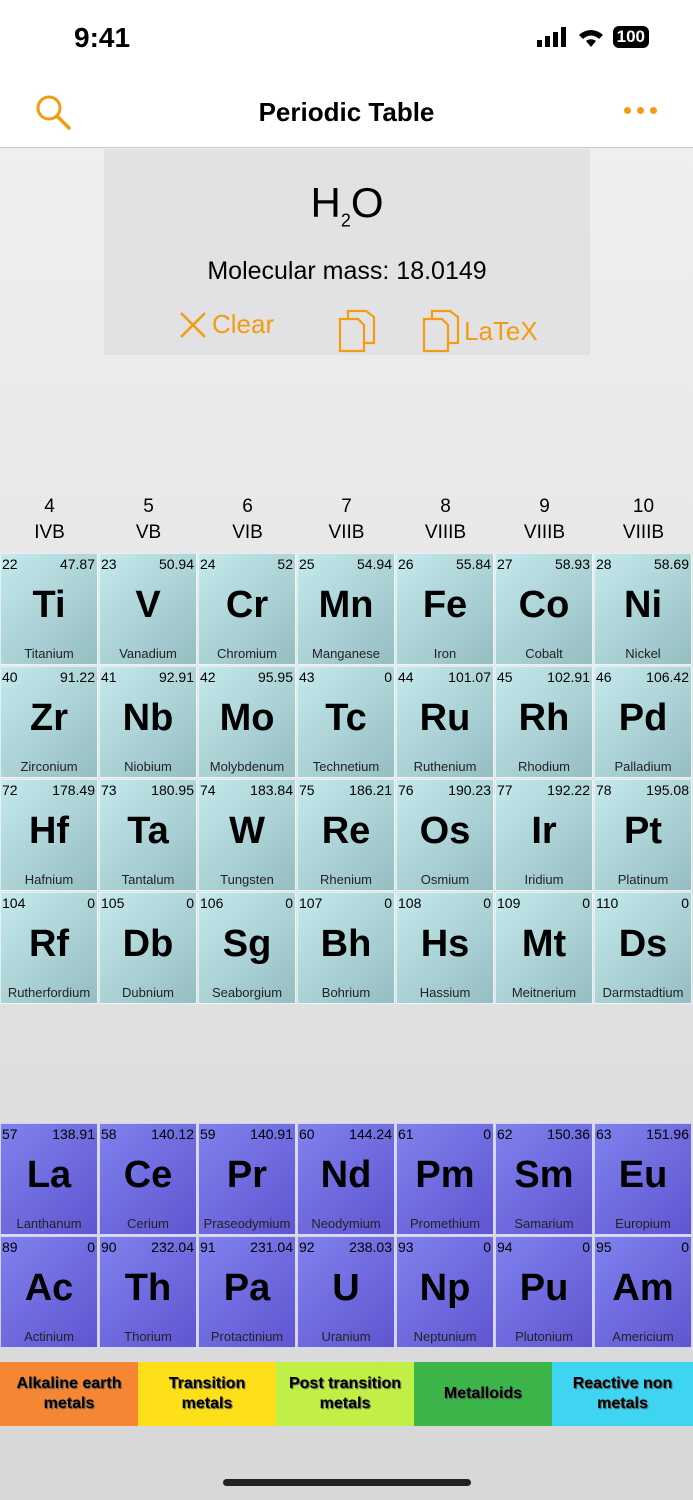 The width and height of the screenshot is (693, 1500). Describe the element at coordinates (307, 790) in the screenshot. I see `atomic-number: 75` at that location.